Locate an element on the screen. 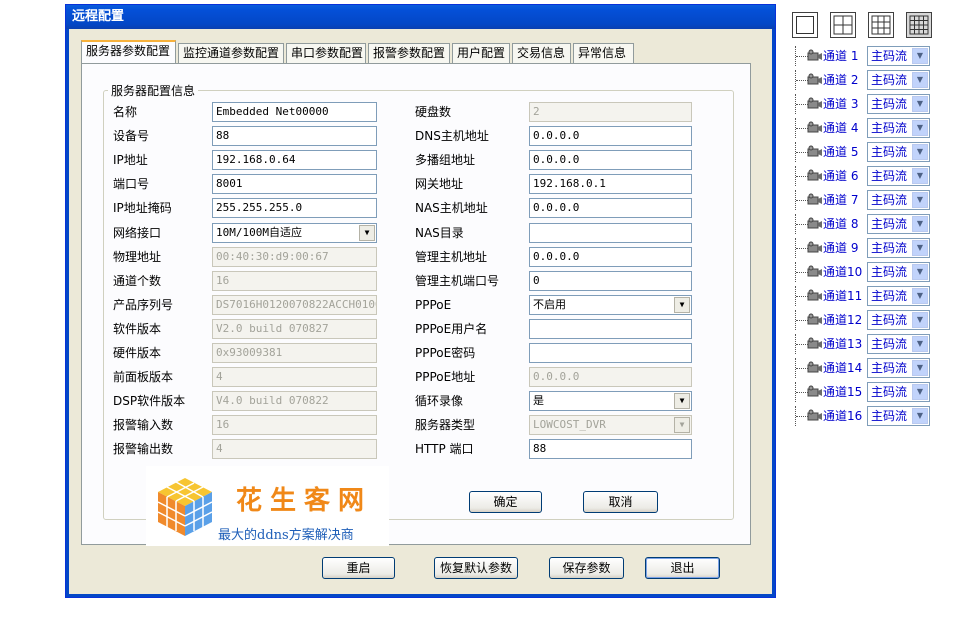 Image resolution: width=958 pixels, height=639 pixels. left-label-6: 物理地址 is located at coordinates (137, 257).